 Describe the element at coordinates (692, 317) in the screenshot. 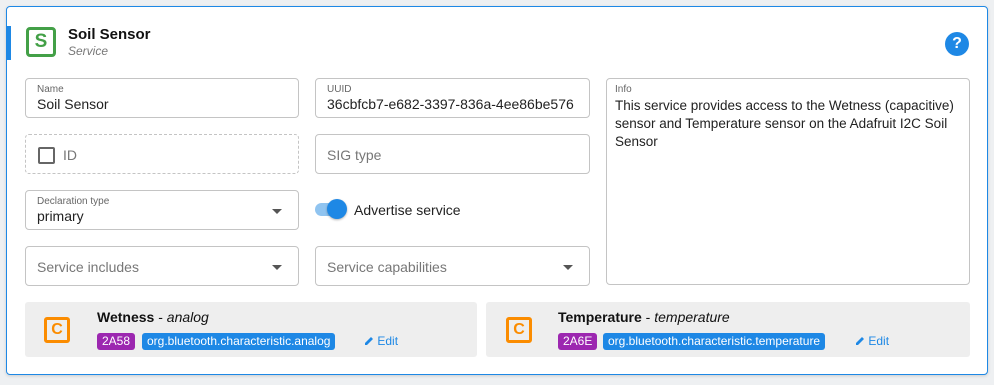

I see `characteristic-kind: temperature` at that location.